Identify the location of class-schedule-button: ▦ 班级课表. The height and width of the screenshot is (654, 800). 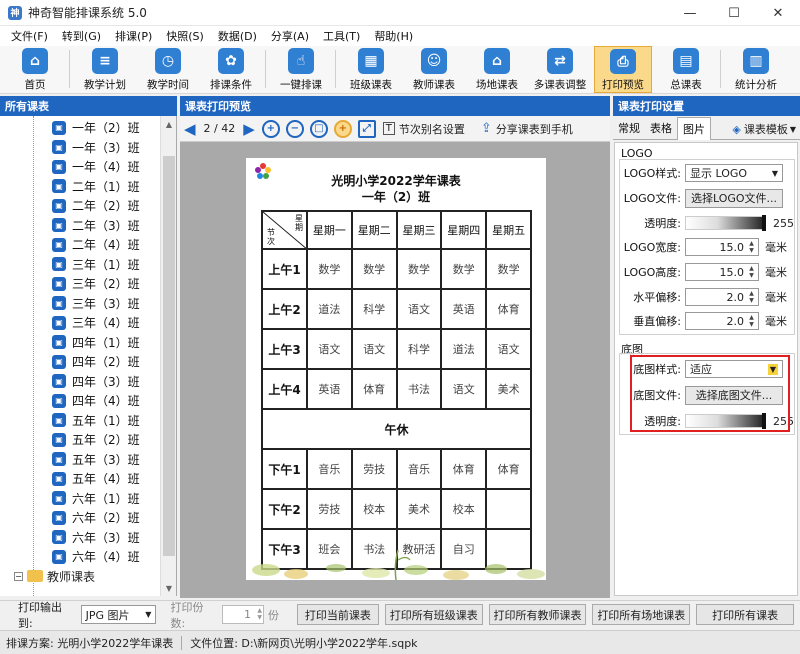
(371, 69).